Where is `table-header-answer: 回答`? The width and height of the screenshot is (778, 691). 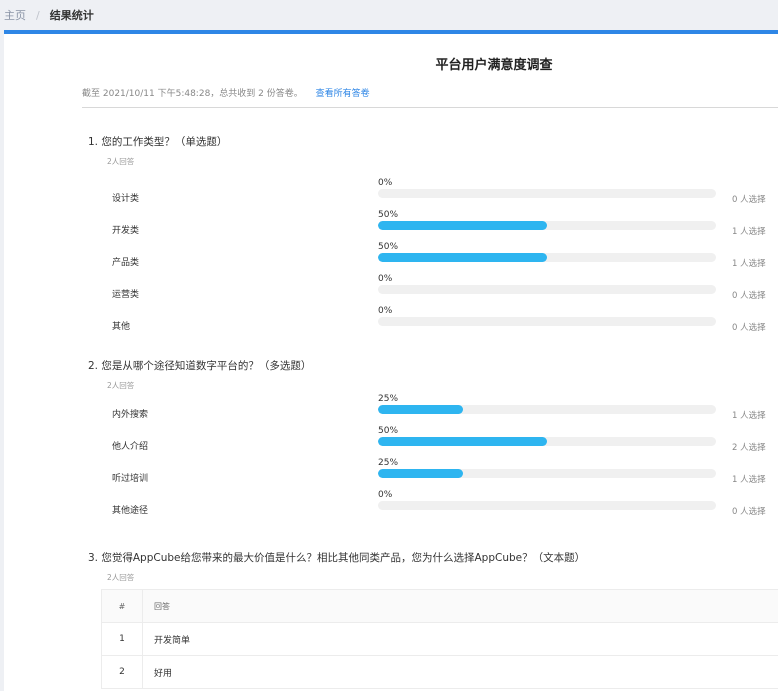
table-header-answer: 回答 is located at coordinates (162, 606).